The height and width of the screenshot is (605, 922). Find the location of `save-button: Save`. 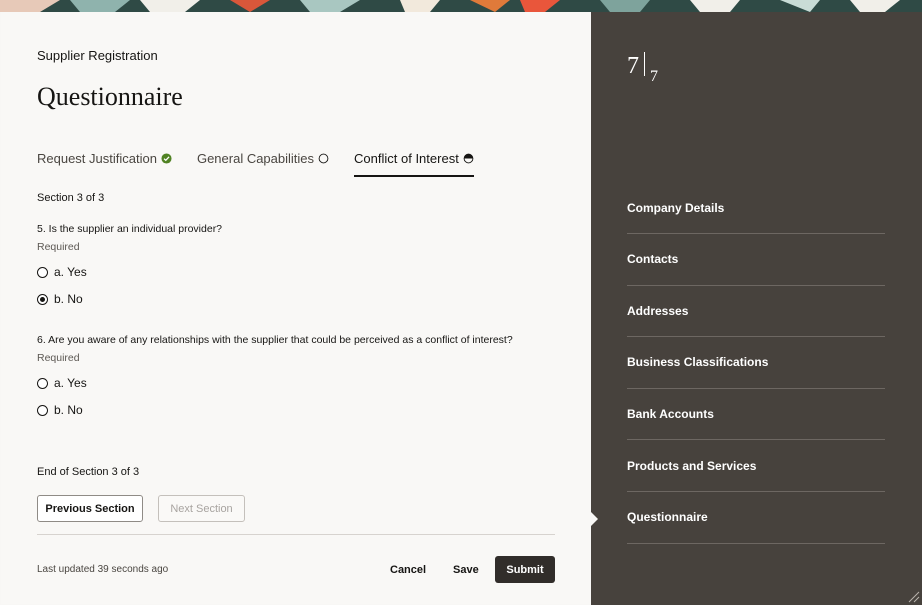

save-button: Save is located at coordinates (466, 570).